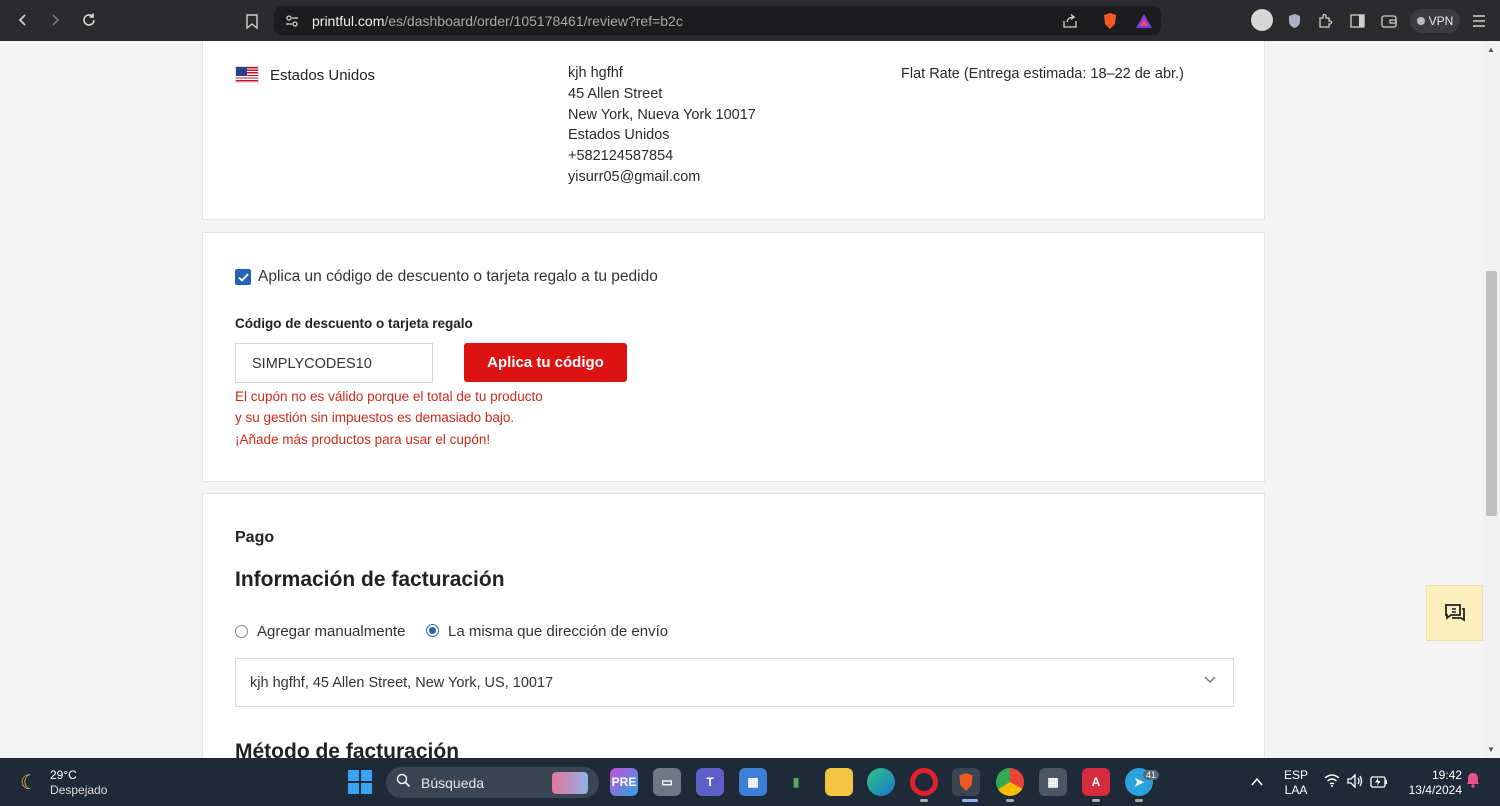 The height and width of the screenshot is (806, 1500). What do you see at coordinates (1151, 775) in the screenshot?
I see `telegram-badge: 41` at bounding box center [1151, 775].